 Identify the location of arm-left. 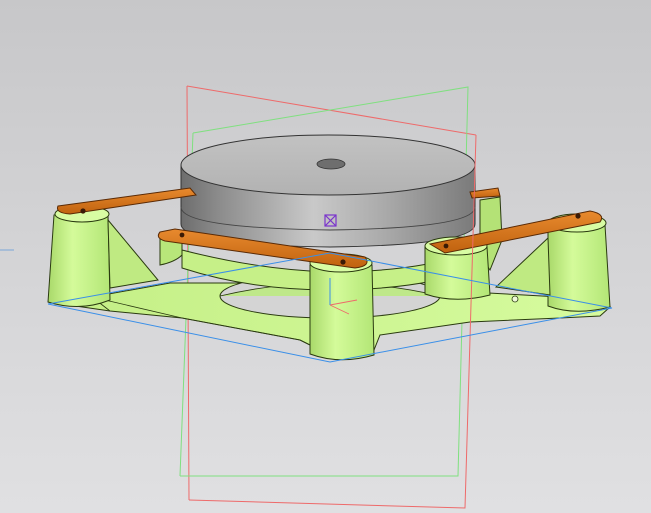
(127, 201).